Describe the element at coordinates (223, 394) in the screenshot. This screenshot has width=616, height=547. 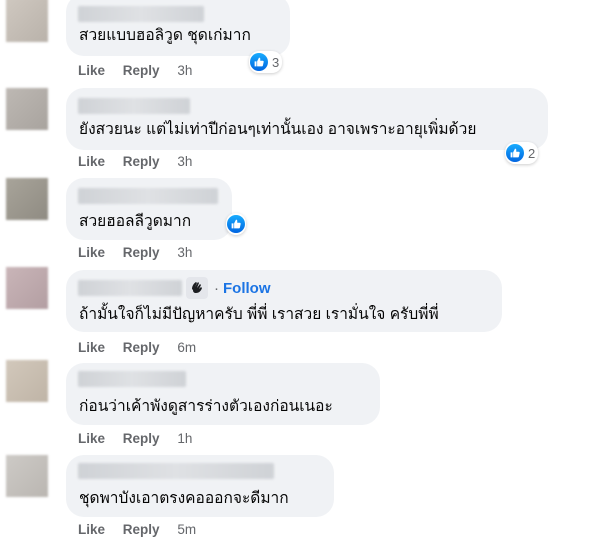
I see `comment-bubble: ก่อนว่าเค้าพังดูสารร่างตัวเองก่อนเนอะ` at that location.